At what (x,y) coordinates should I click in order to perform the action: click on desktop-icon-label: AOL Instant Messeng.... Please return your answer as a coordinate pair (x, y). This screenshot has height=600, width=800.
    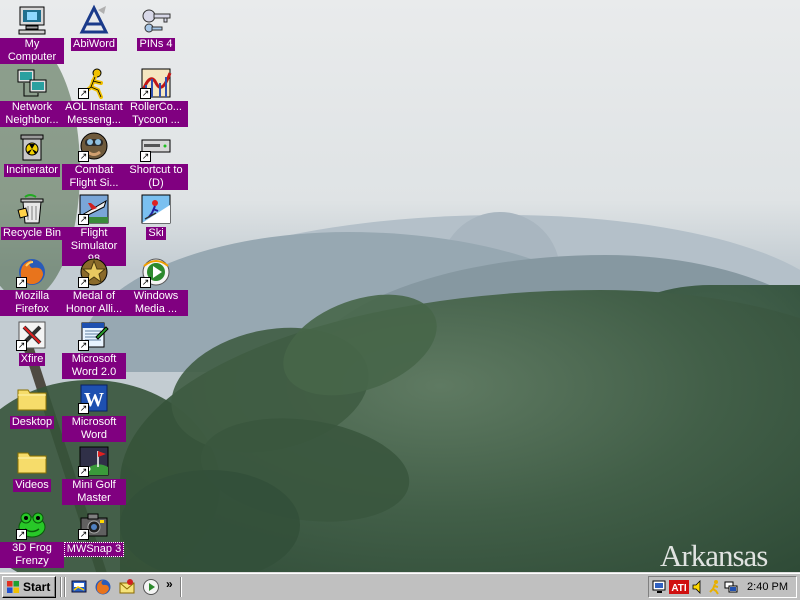
    Looking at the image, I should click on (94, 114).